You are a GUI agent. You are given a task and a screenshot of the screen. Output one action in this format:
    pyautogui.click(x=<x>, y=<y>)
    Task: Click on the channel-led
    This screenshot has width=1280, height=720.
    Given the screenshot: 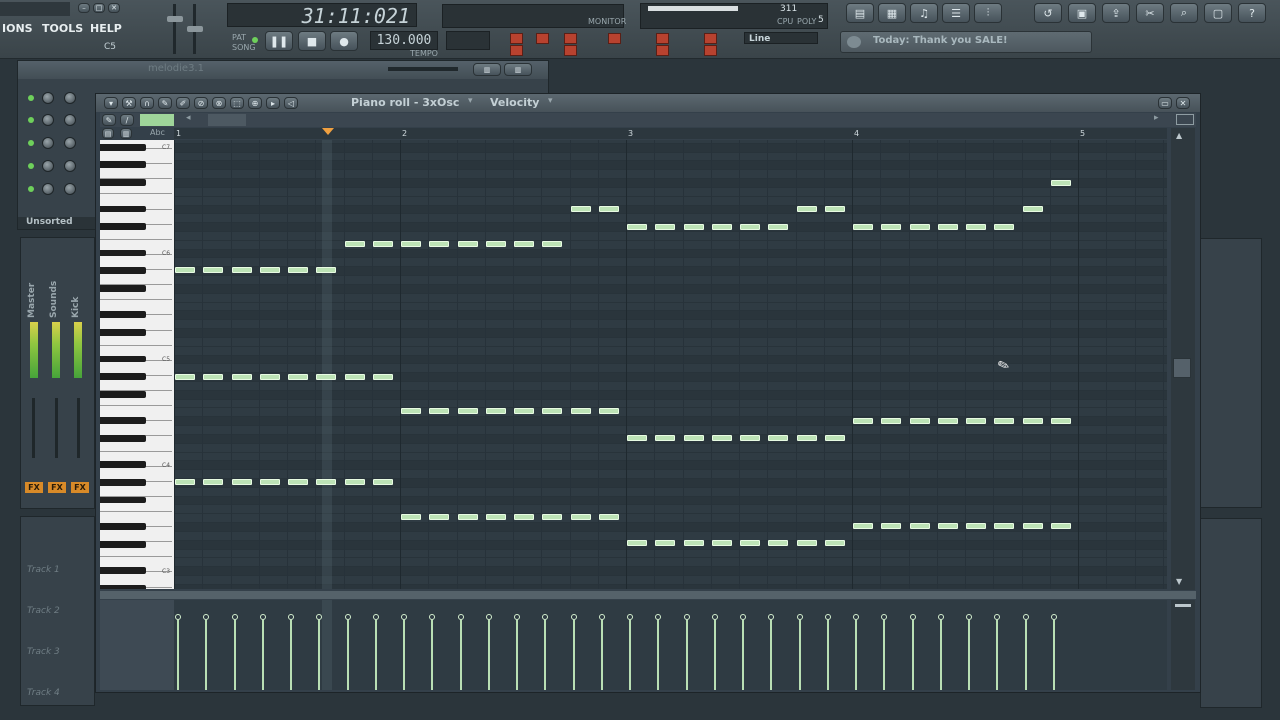 What is the action you would take?
    pyautogui.click(x=31, y=166)
    